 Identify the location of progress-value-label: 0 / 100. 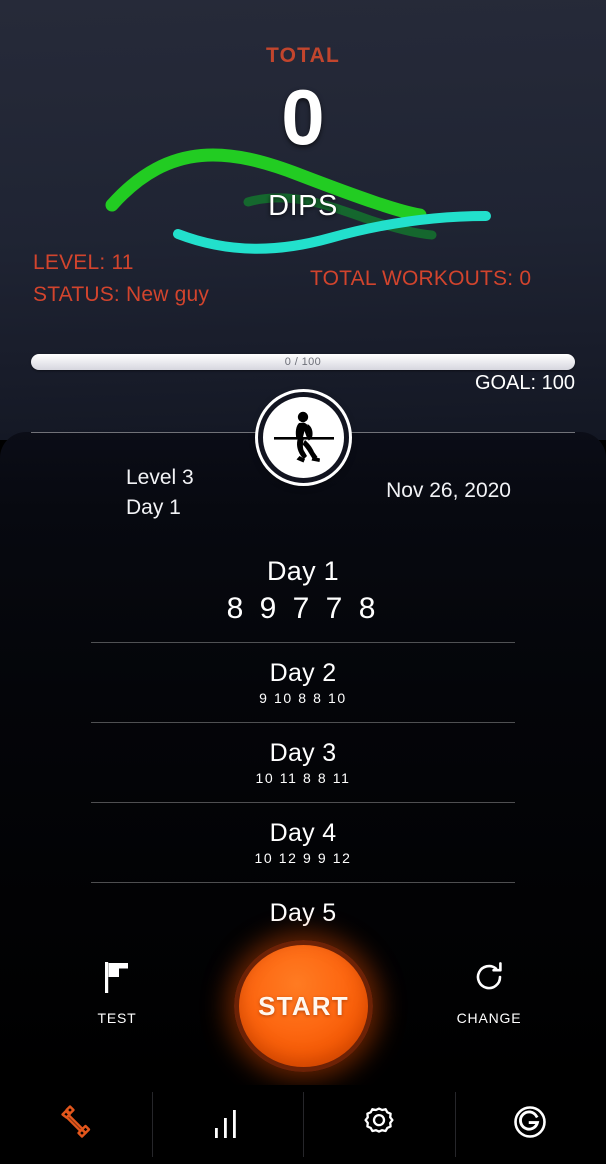
(303, 362).